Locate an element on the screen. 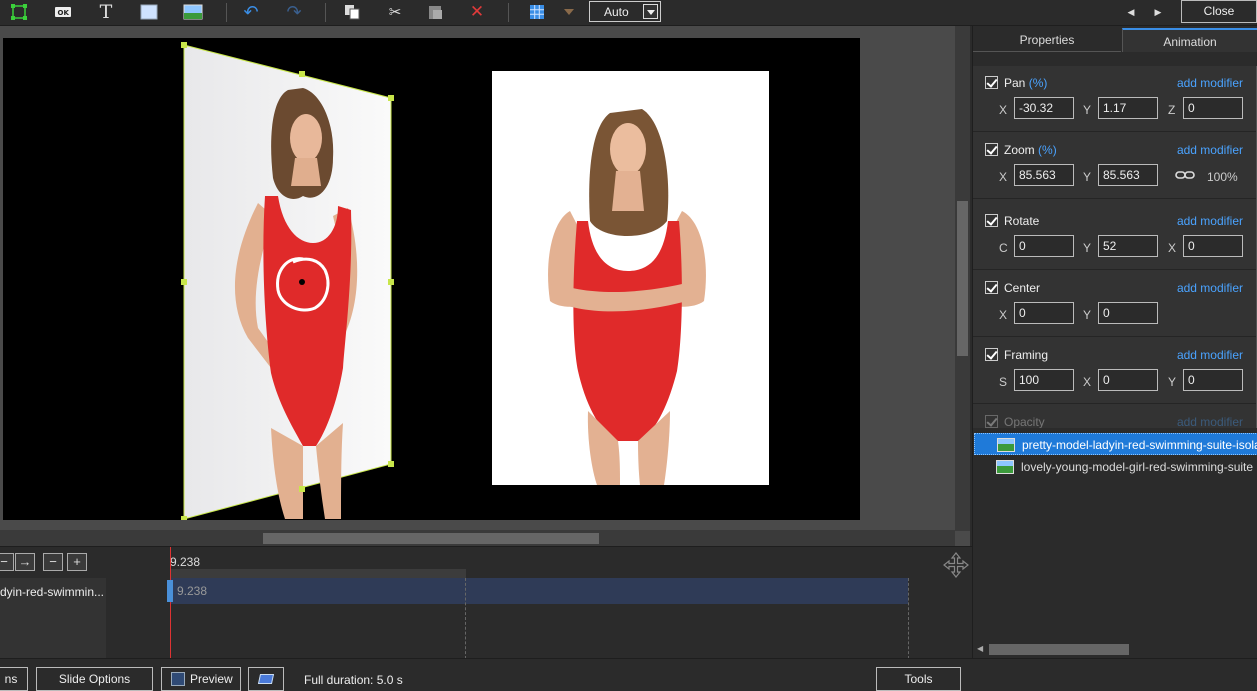 The image size is (1257, 691). cut-icon: ✂ is located at coordinates (395, 12).